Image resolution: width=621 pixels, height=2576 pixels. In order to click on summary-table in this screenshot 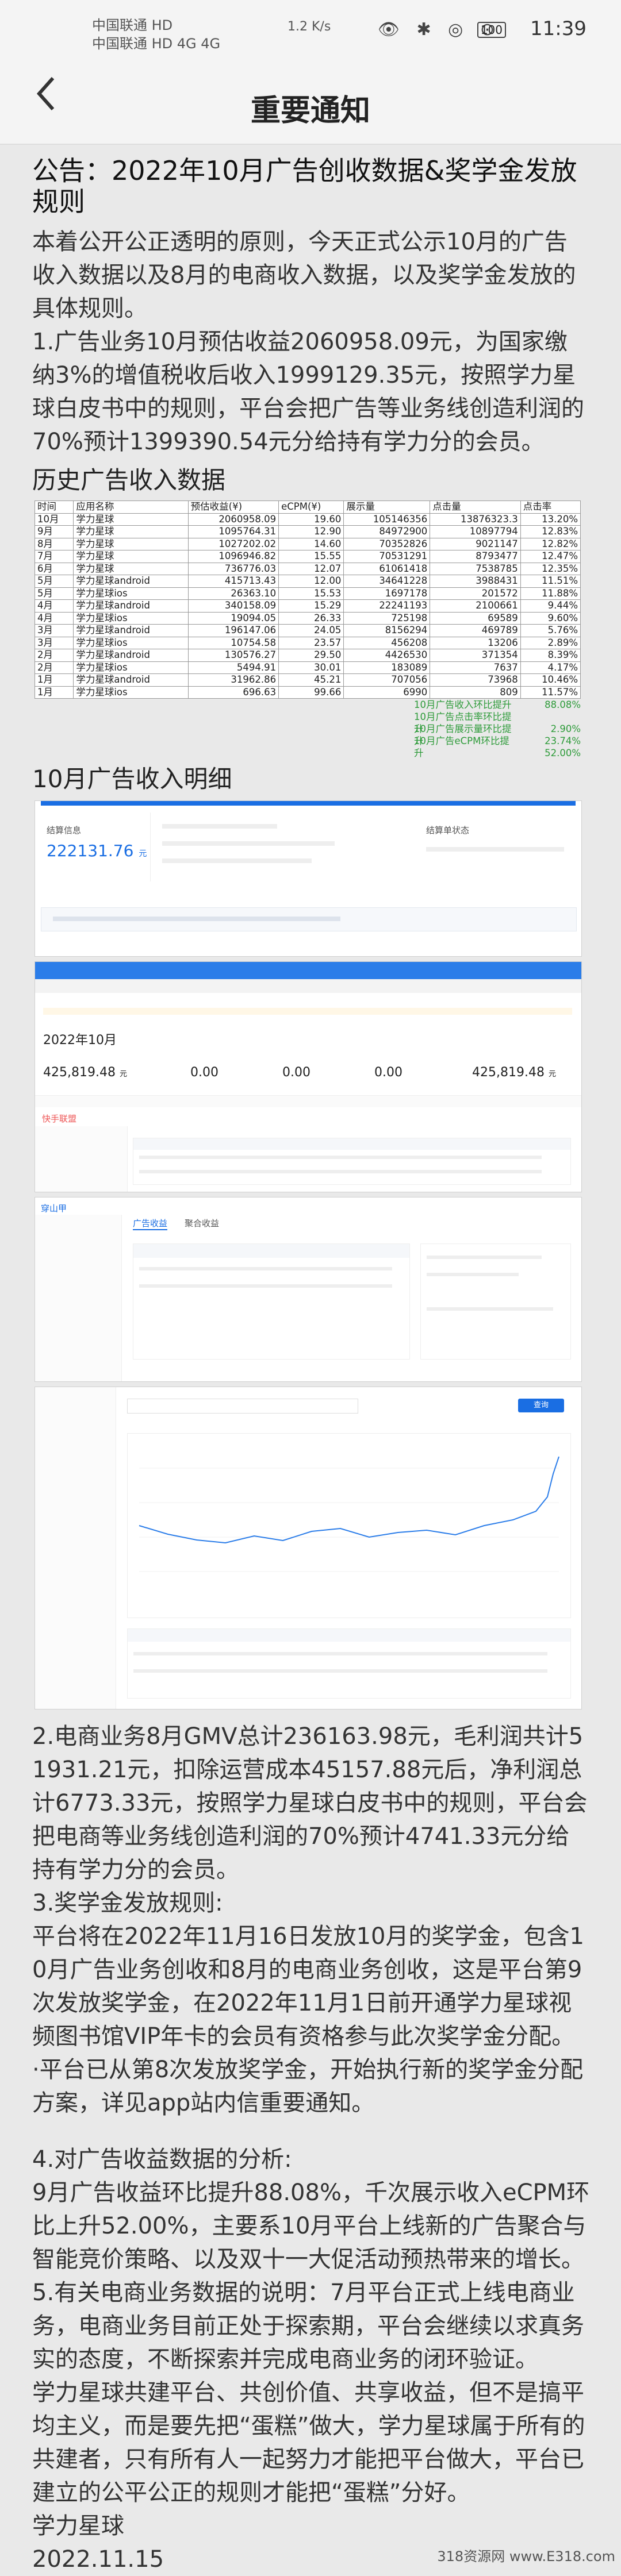, I will do `click(349, 1663)`.